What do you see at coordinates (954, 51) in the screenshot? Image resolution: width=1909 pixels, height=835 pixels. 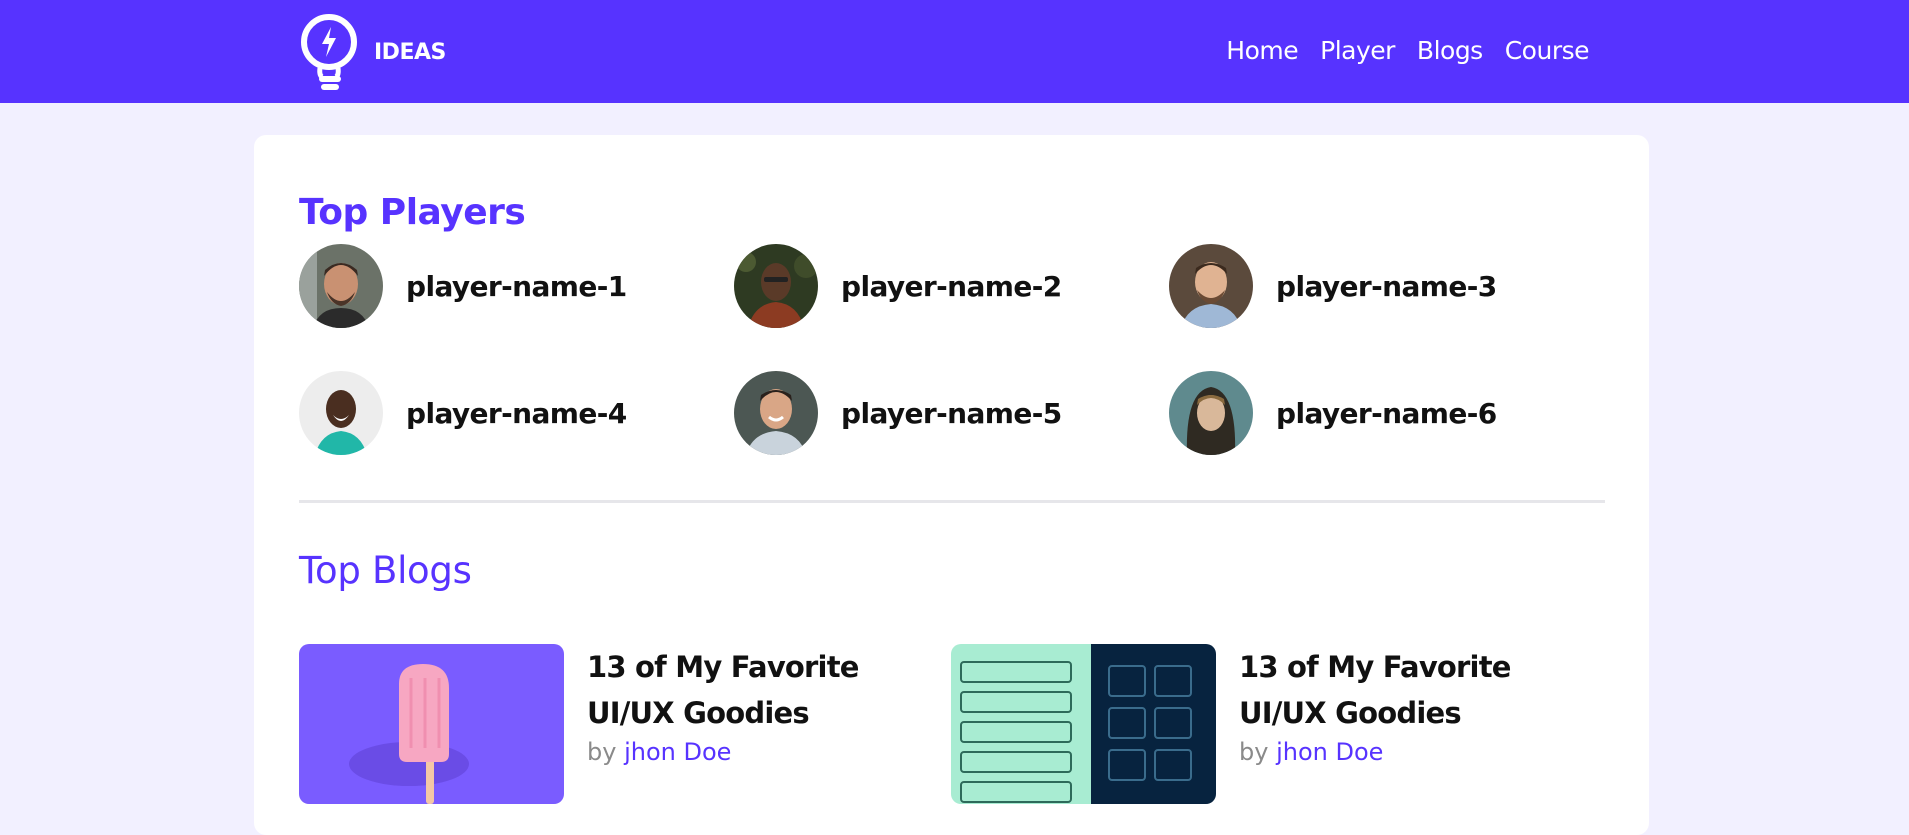 I see `navbar: IDEAS Home Player Blogs Course` at bounding box center [954, 51].